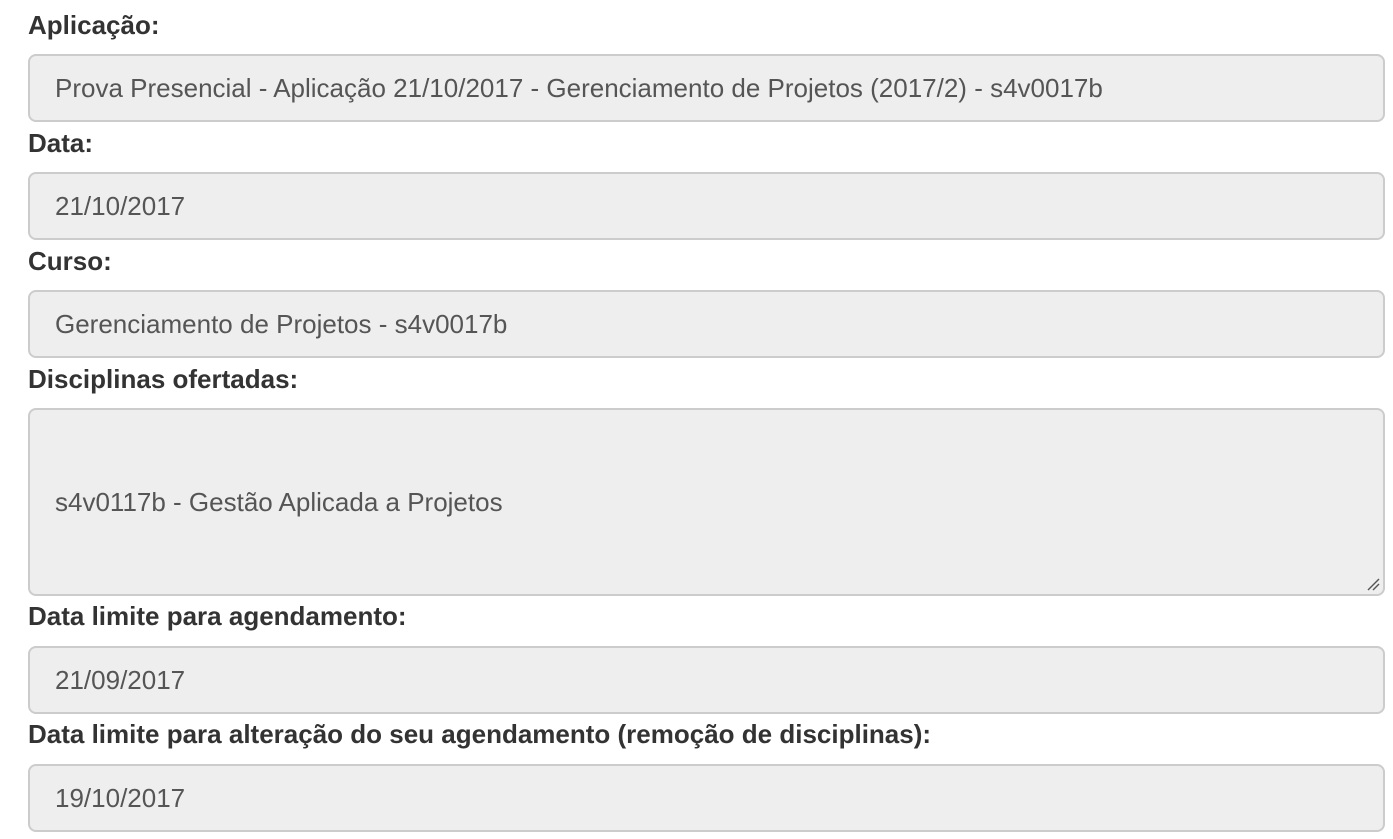  I want to click on data-label: Data:, so click(61, 143).